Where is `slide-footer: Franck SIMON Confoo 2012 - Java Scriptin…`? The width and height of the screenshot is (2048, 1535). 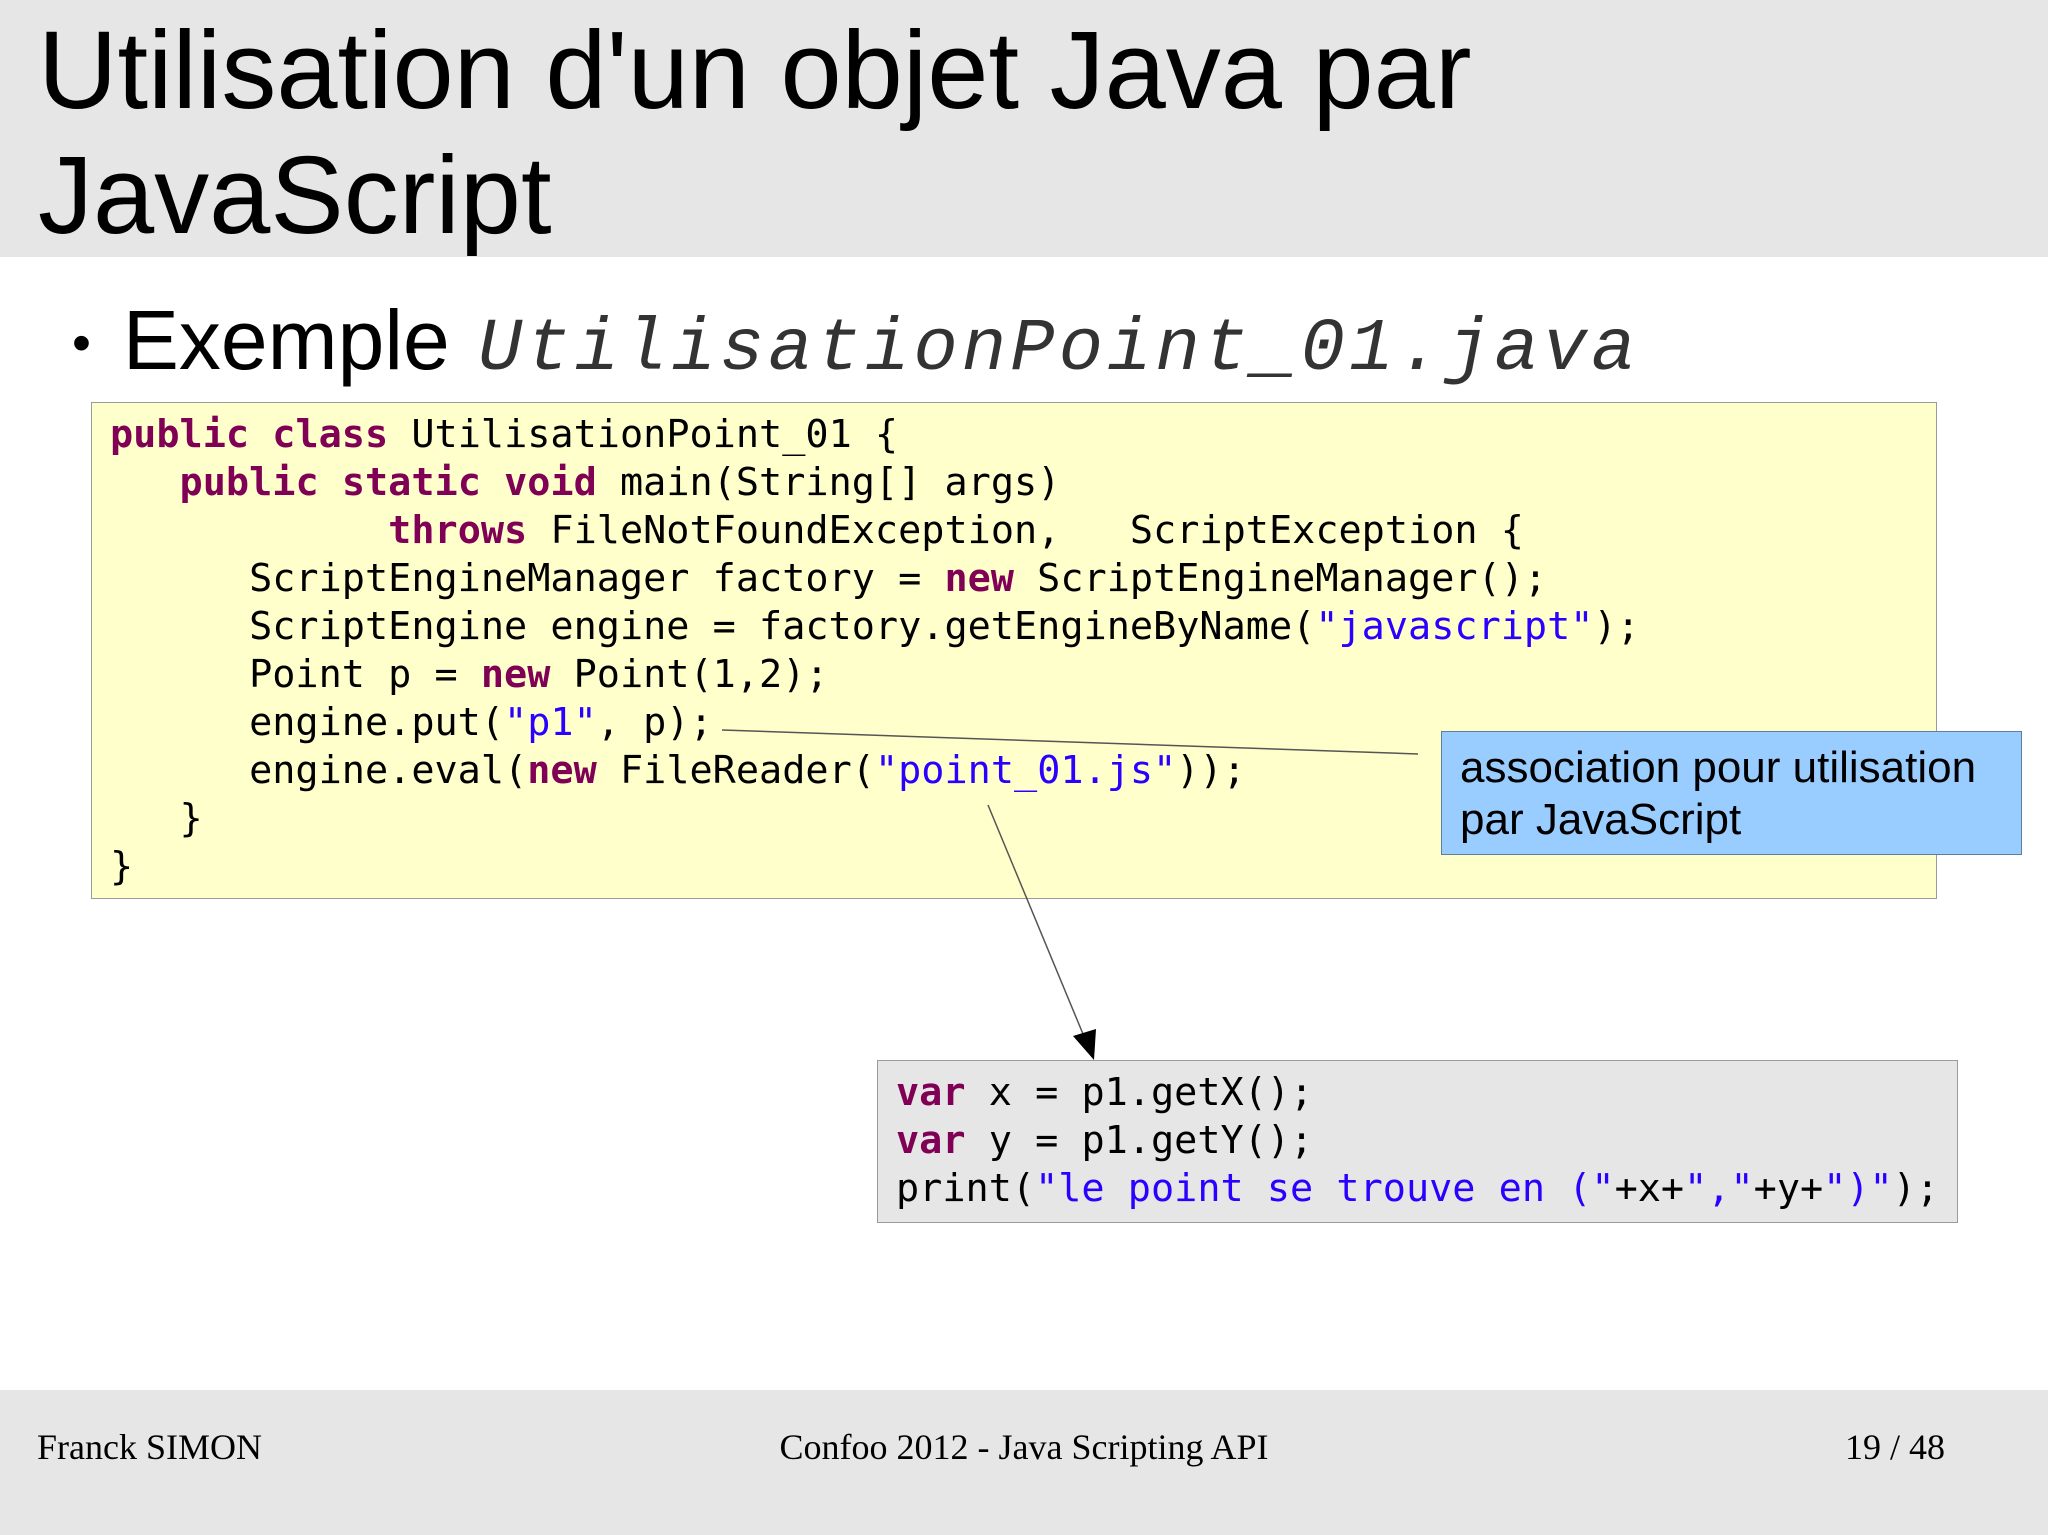 slide-footer: Franck SIMON Confoo 2012 - Java Scriptin… is located at coordinates (1024, 1462).